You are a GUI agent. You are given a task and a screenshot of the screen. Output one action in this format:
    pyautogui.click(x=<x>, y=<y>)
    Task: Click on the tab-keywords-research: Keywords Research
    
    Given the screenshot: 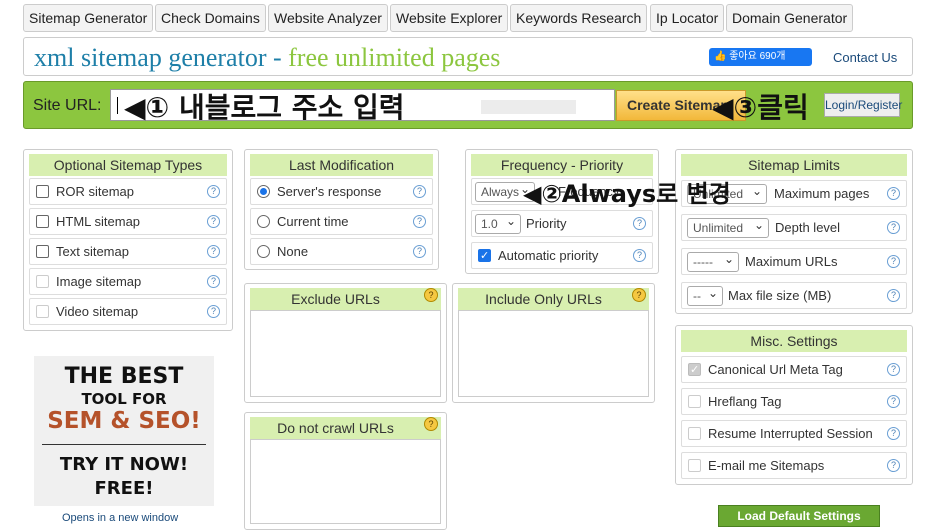 What is the action you would take?
    pyautogui.click(x=579, y=18)
    